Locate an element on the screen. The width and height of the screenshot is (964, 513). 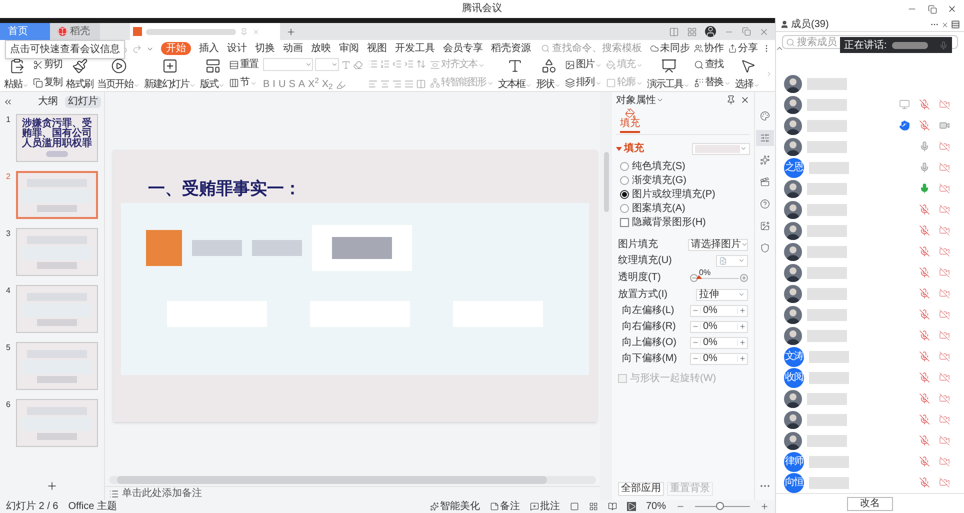
picture-dropdown: 请选择图片 is located at coordinates (718, 244).